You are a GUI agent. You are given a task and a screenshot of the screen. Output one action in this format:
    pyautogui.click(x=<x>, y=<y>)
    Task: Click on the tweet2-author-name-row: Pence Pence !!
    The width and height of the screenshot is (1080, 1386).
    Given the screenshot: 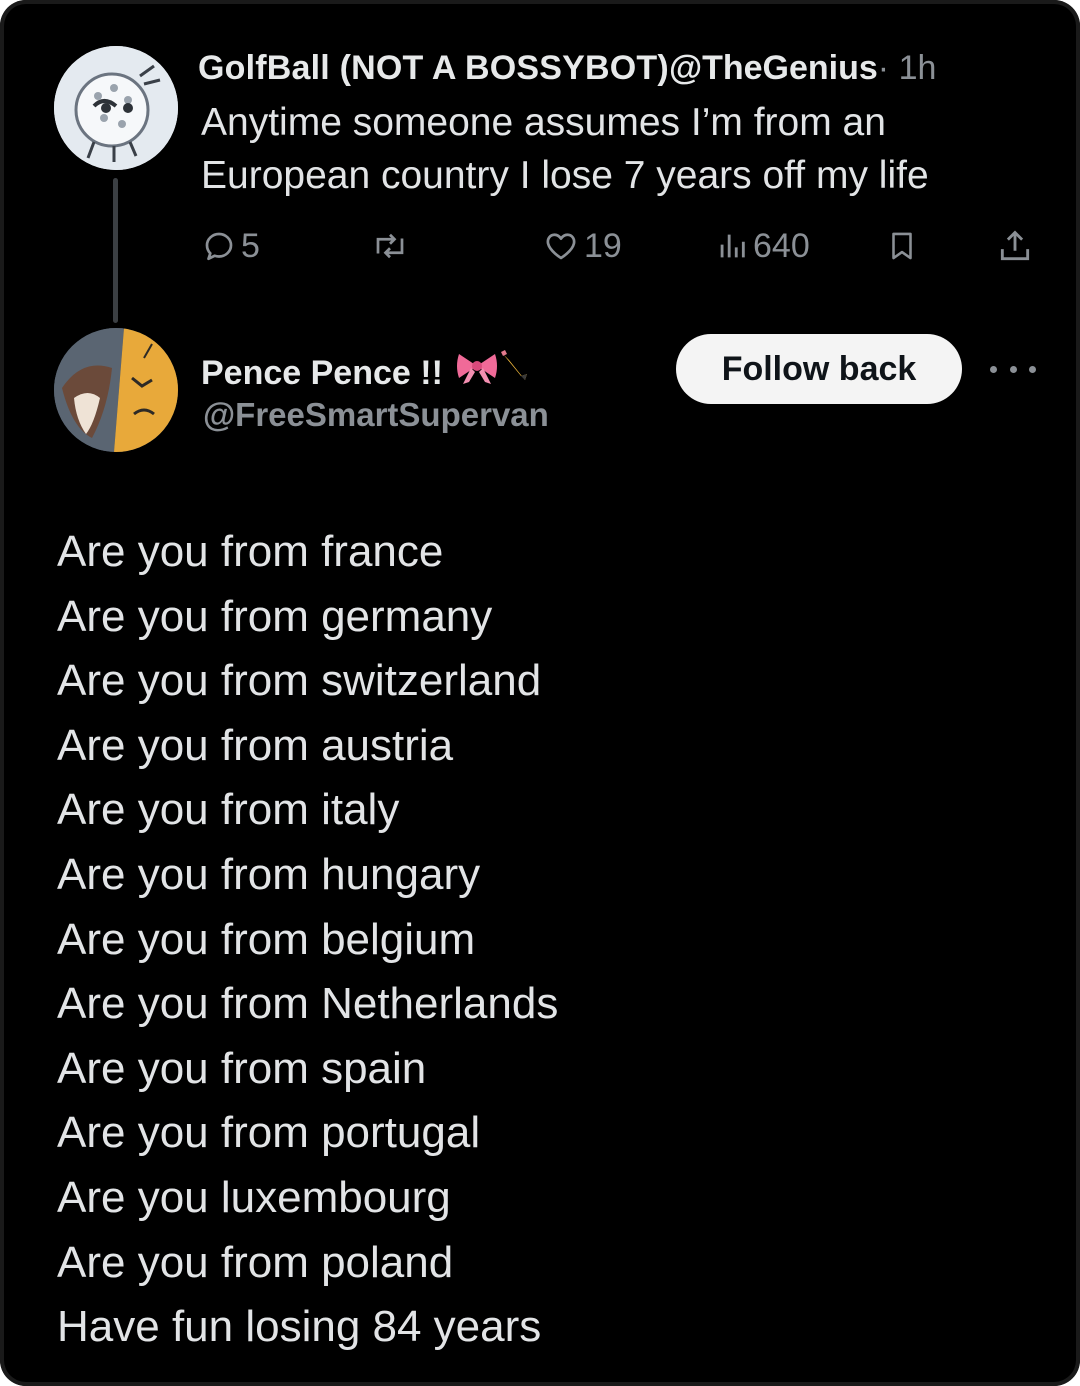 What is the action you would take?
    pyautogui.click(x=366, y=372)
    